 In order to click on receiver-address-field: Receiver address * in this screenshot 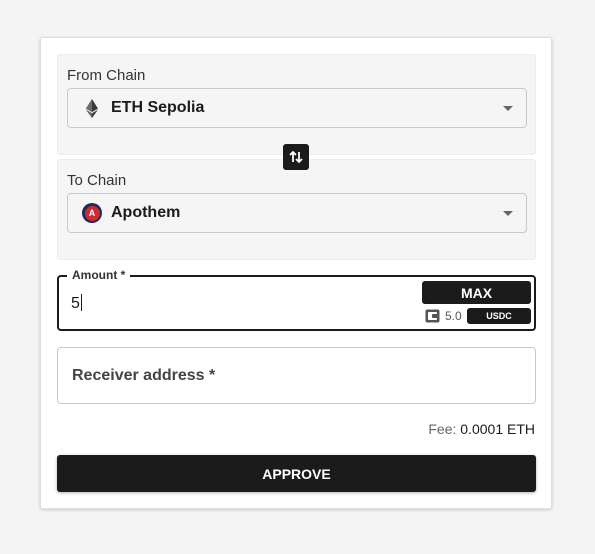, I will do `click(296, 375)`.